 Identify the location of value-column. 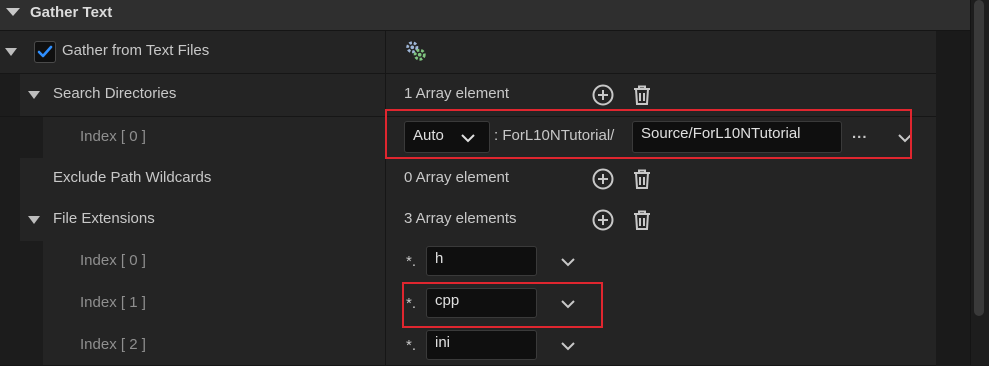
(661, 52).